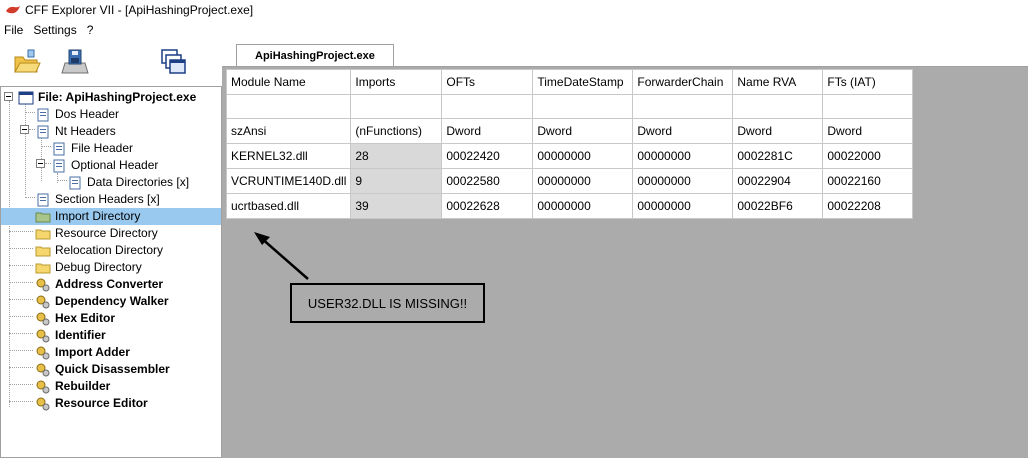 The width and height of the screenshot is (1028, 458). Describe the element at coordinates (288, 156) in the screenshot. I see `grid-cell: KERNEL32.dll` at that location.